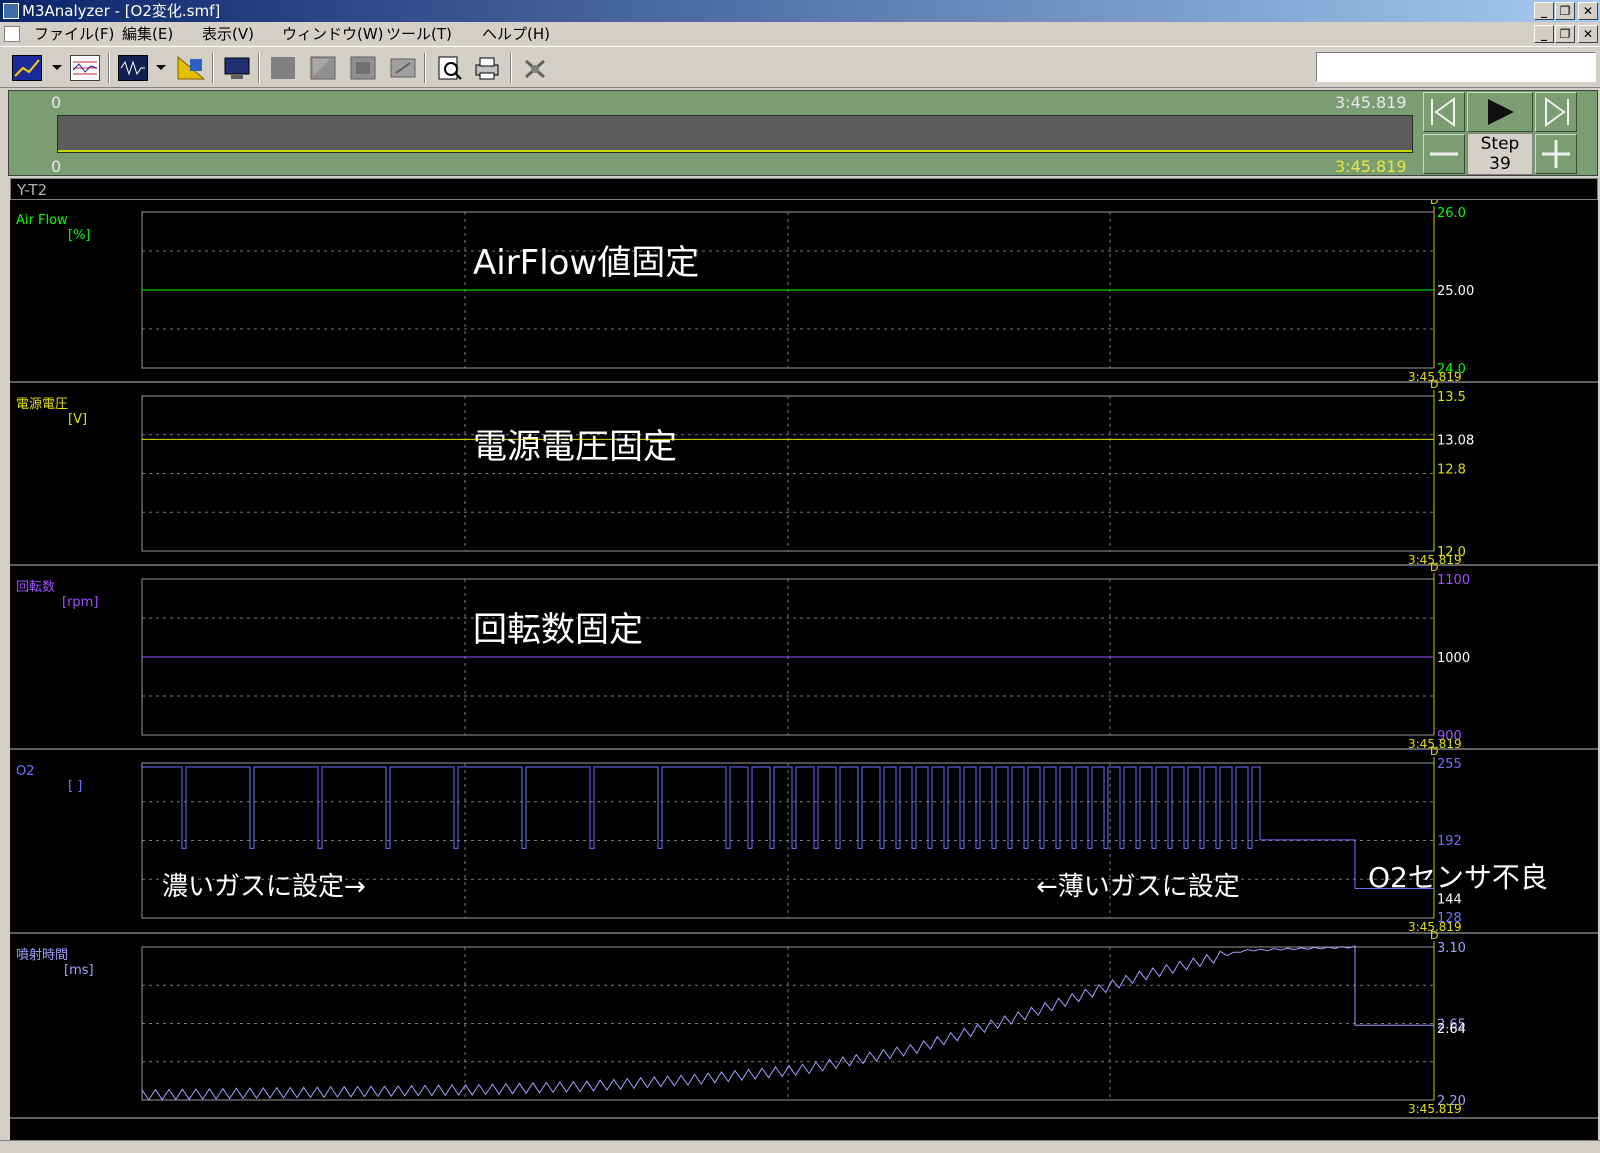 Image resolution: width=1600 pixels, height=1153 pixels. What do you see at coordinates (1556, 112) in the screenshot?
I see `step-forward-button` at bounding box center [1556, 112].